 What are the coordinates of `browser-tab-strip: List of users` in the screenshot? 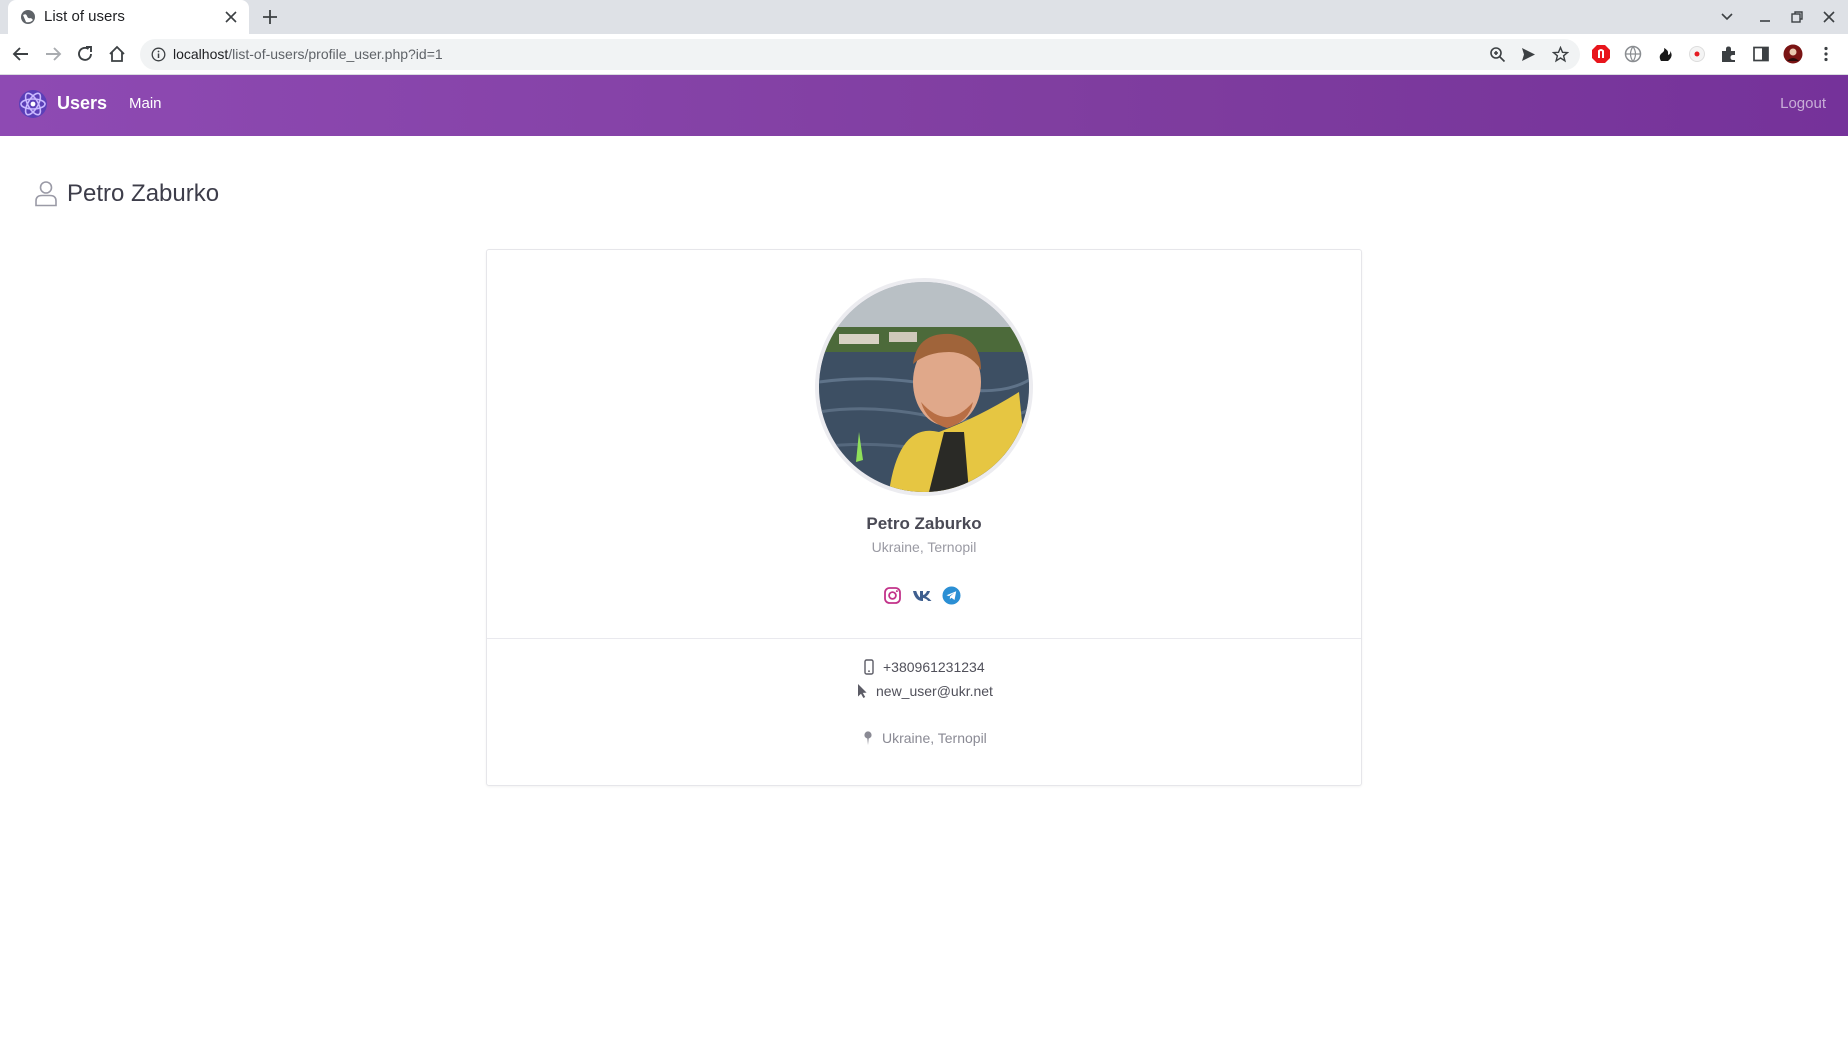 It's located at (924, 17).